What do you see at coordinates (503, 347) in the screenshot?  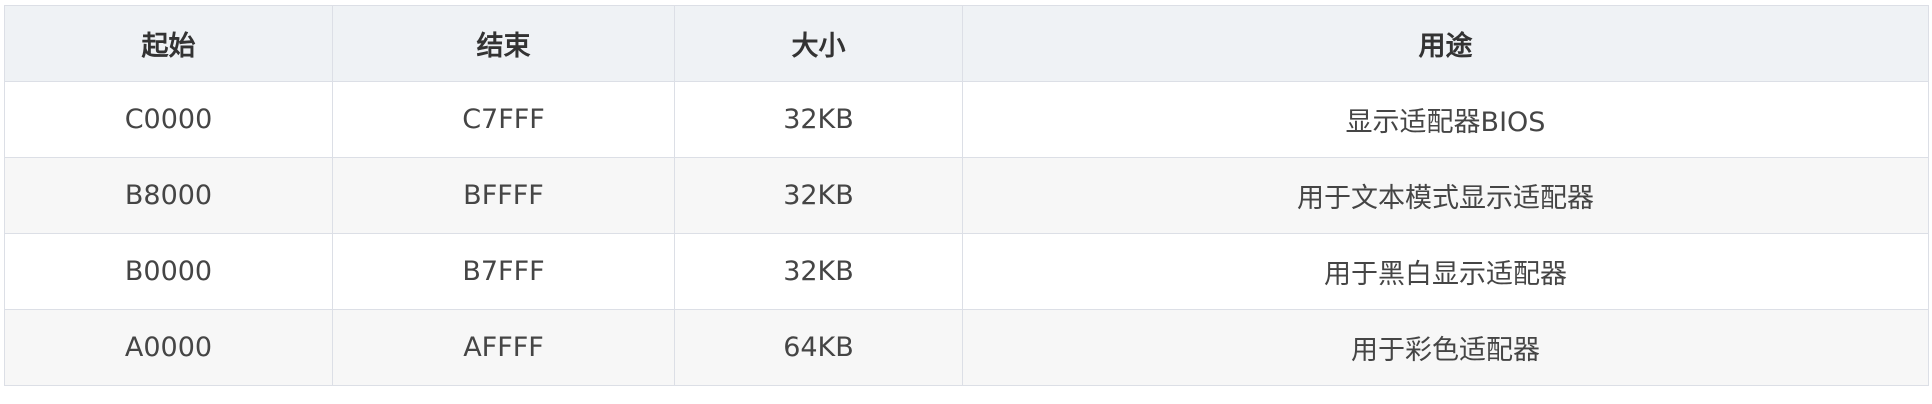 I see `cell-end: AFFFF` at bounding box center [503, 347].